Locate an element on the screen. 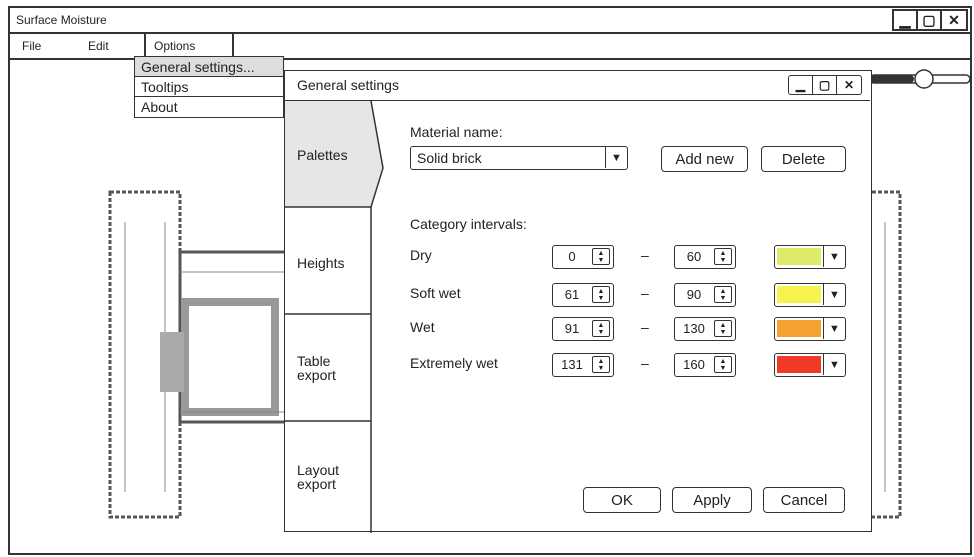 Image resolution: width=974 pixels, height=557 pixels. material-select: Solid brick ▼ is located at coordinates (519, 158).